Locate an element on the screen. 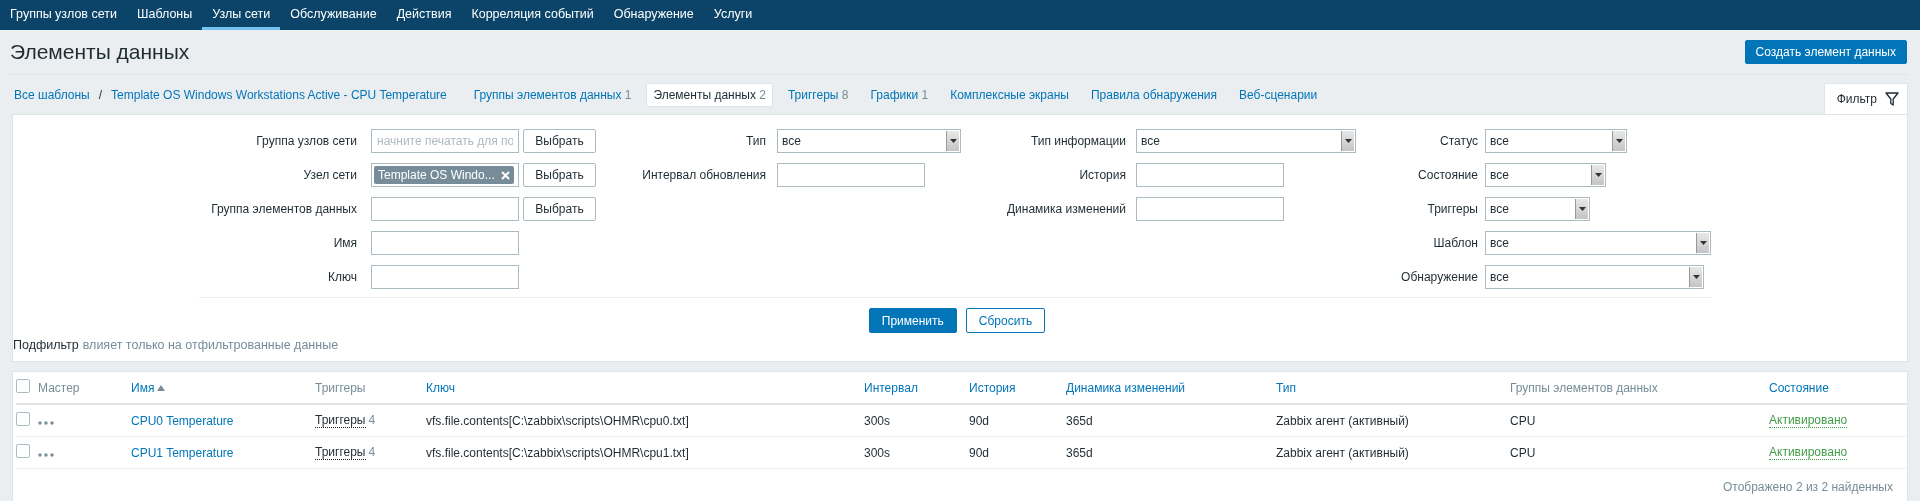  filter-tab-label: Фильтр is located at coordinates (1856, 99).